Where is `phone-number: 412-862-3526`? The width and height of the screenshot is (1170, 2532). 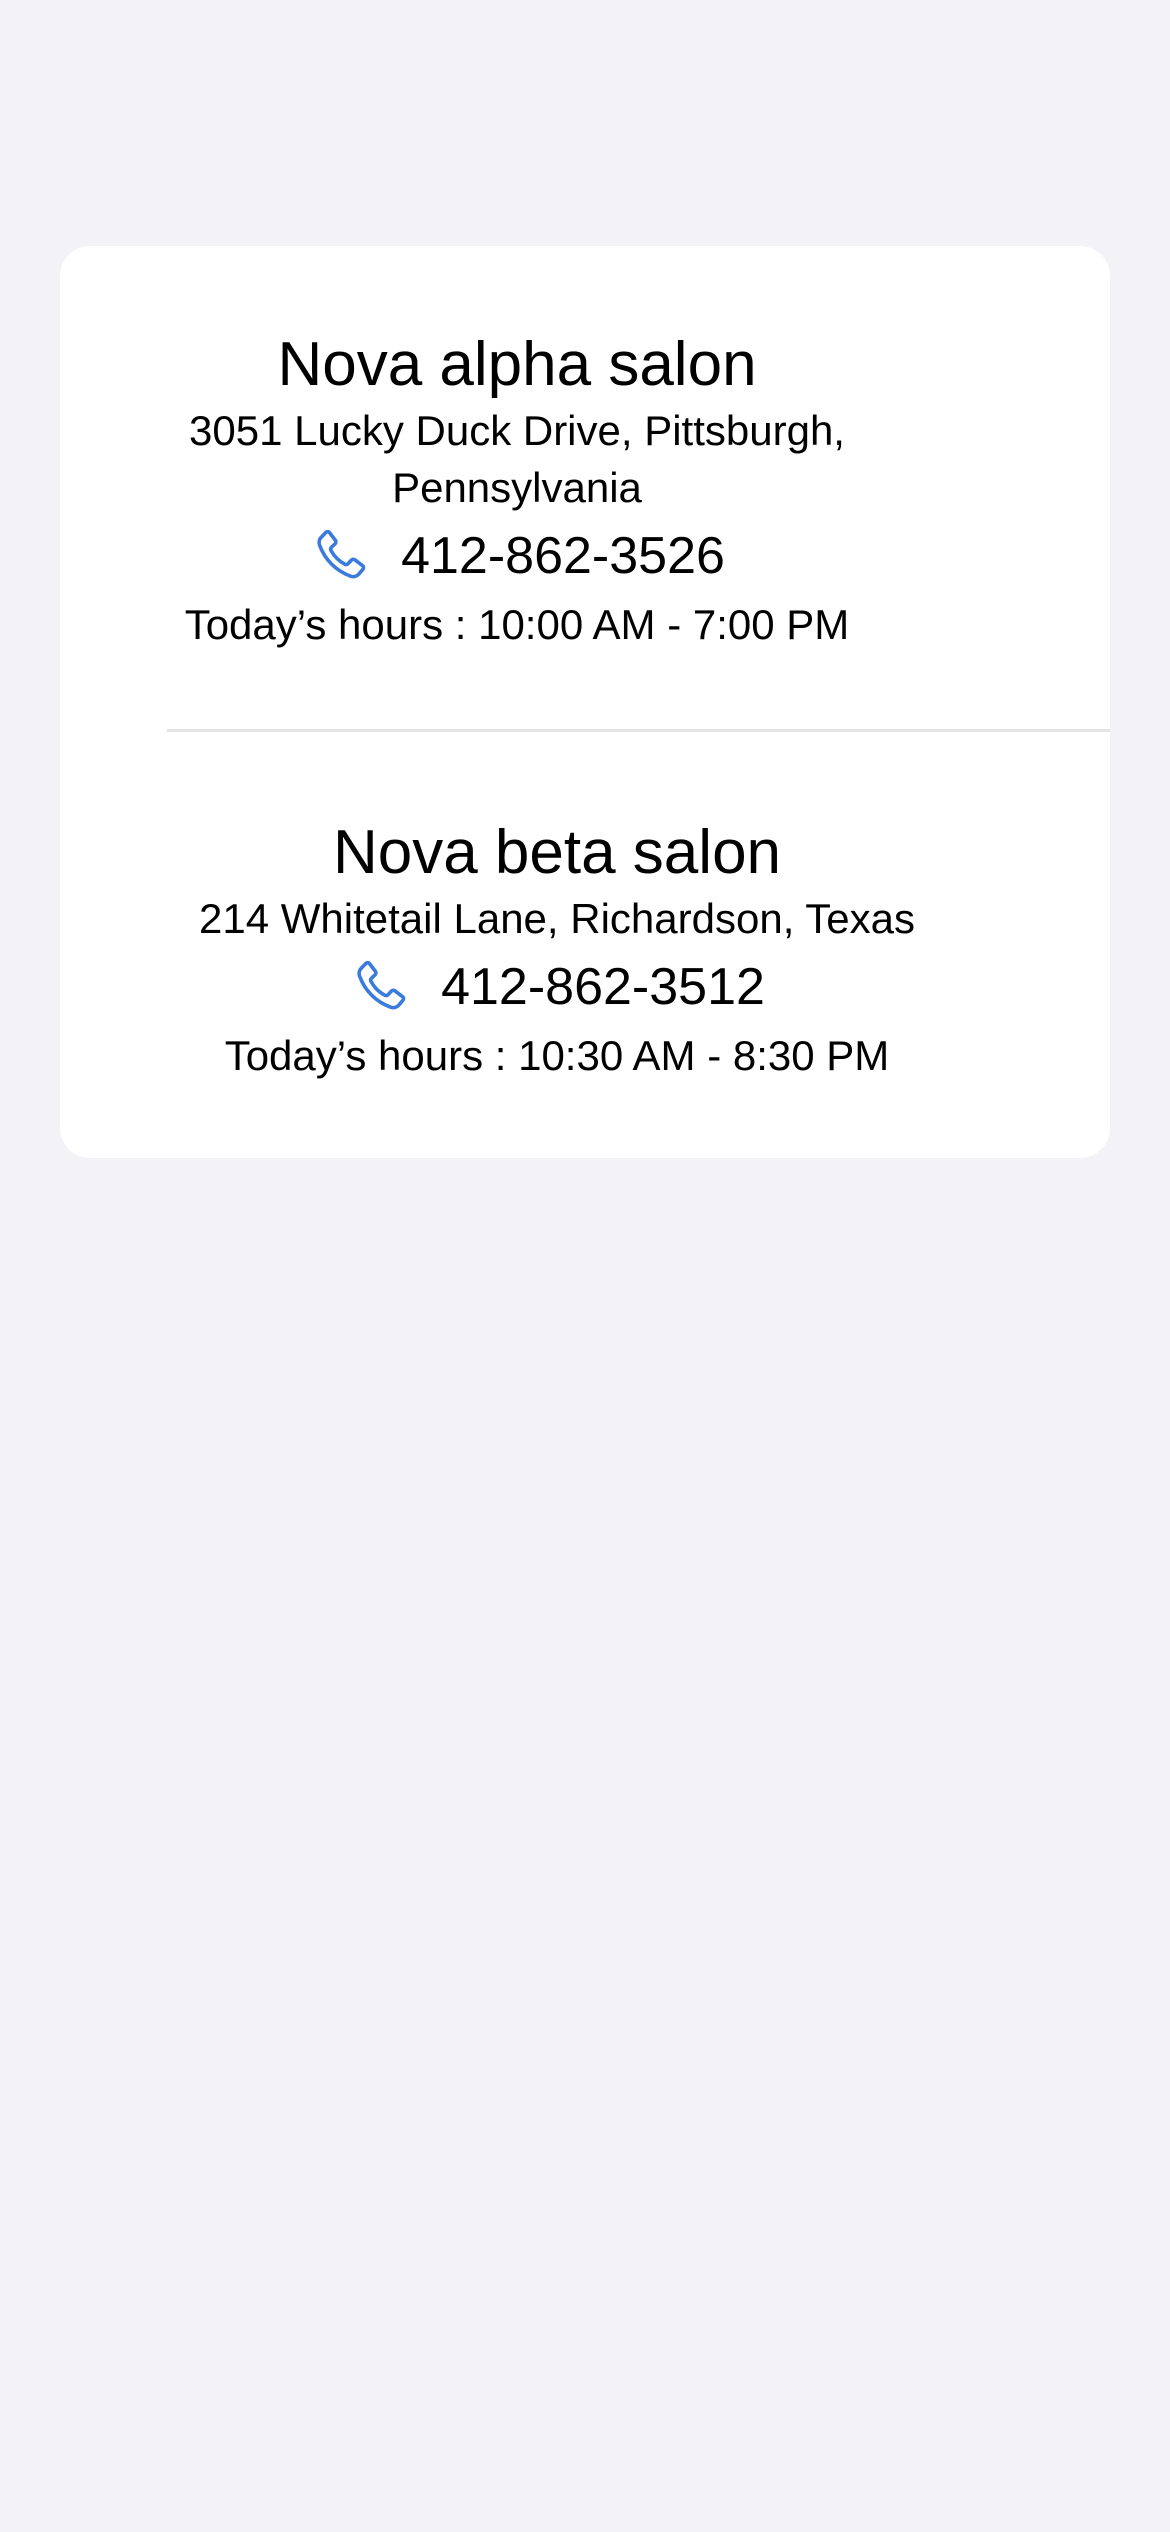
phone-number: 412-862-3526 is located at coordinates (563, 556).